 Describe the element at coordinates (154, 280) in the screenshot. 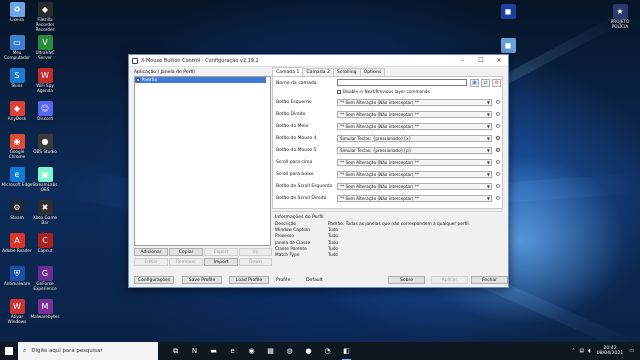

I see `configuracoes-button: Configurações` at that location.